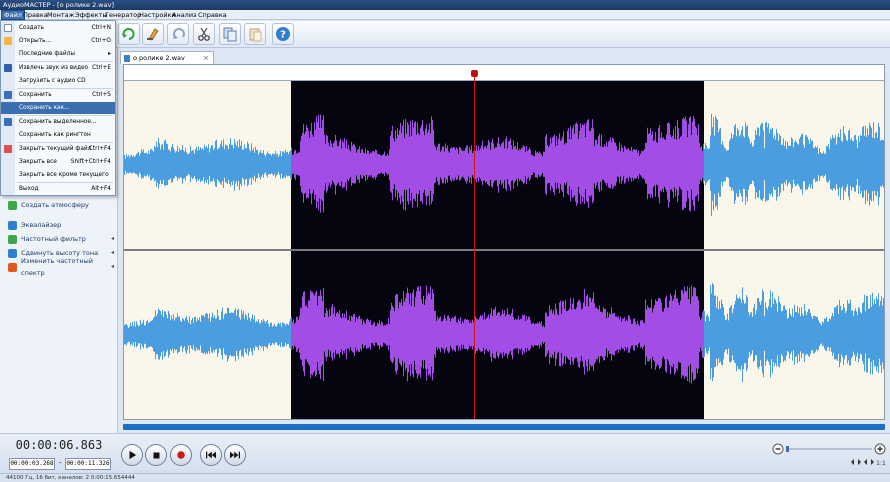 Image resolution: width=890 pixels, height=482 pixels. Describe the element at coordinates (52, 81) in the screenshot. I see `menu-item-label: Загрузить с аудио CD` at that location.